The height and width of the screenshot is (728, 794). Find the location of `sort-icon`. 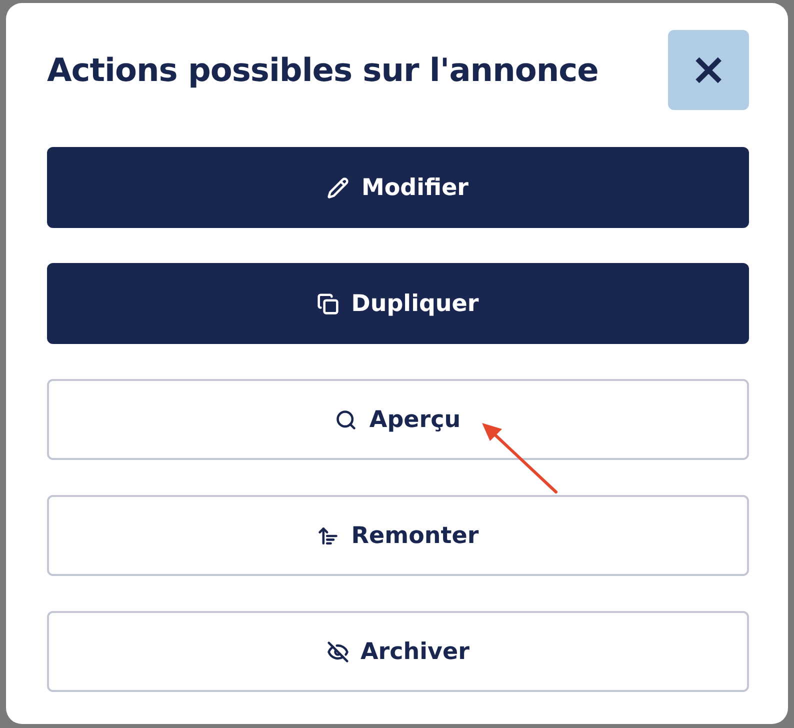

sort-icon is located at coordinates (328, 535).